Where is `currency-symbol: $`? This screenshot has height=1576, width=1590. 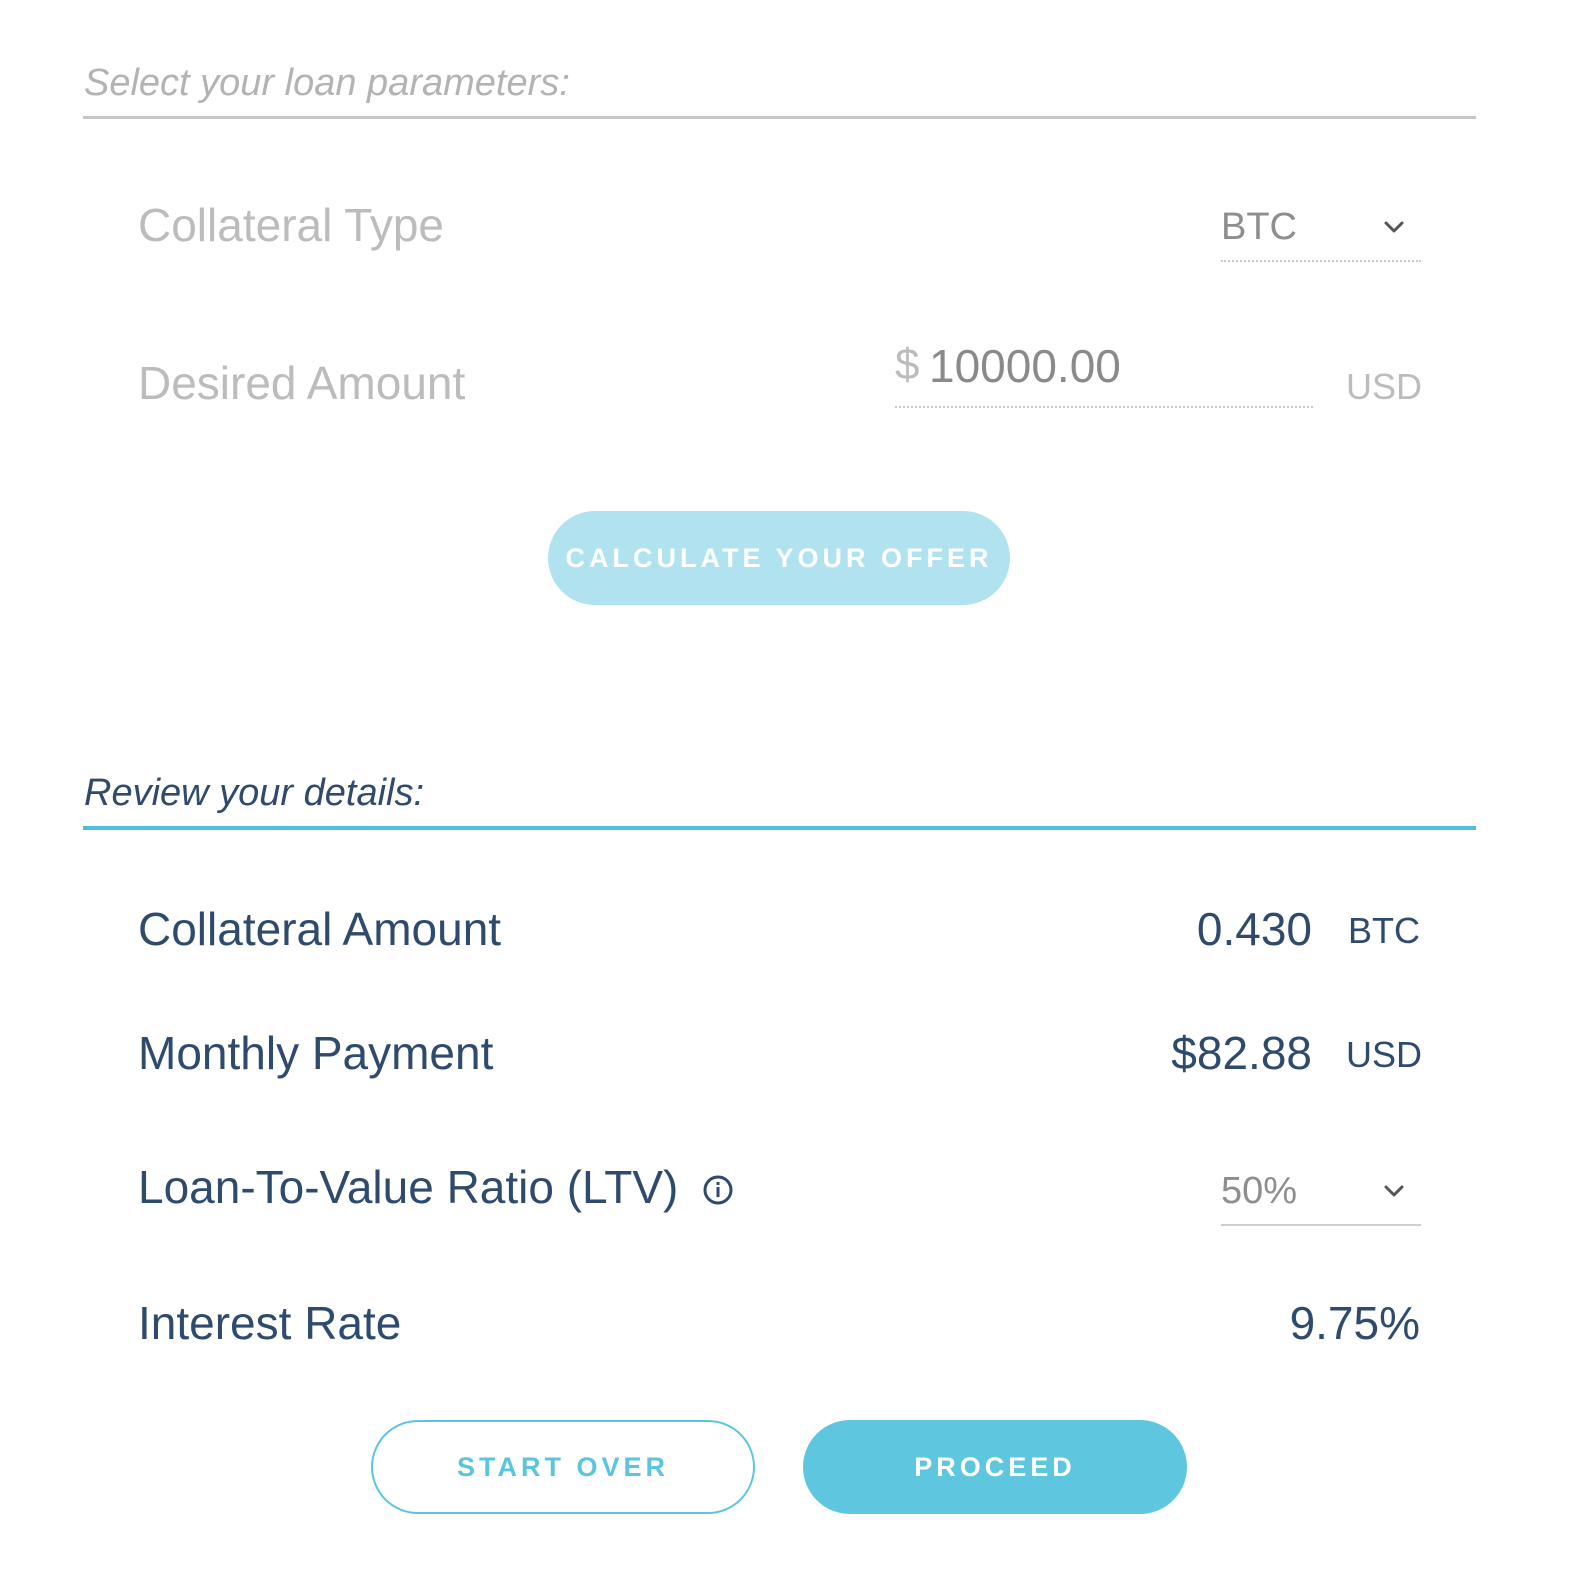 currency-symbol: $ is located at coordinates (907, 364).